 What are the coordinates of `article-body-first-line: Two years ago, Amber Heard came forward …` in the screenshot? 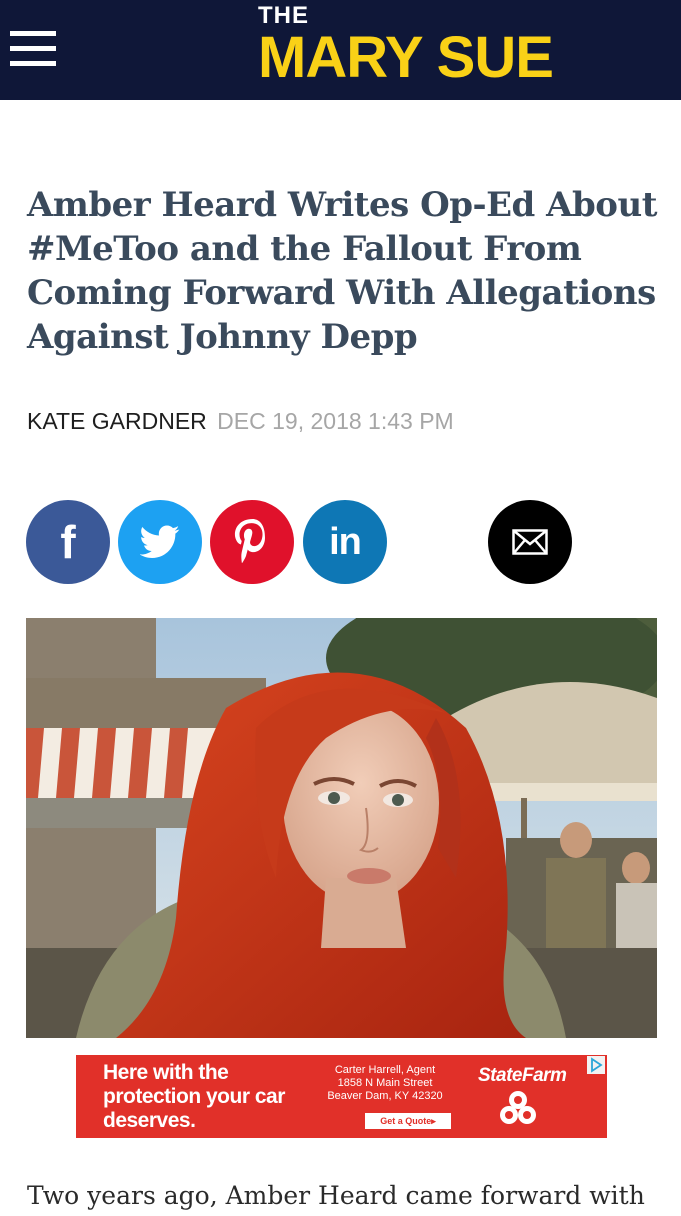 It's located at (336, 1195).